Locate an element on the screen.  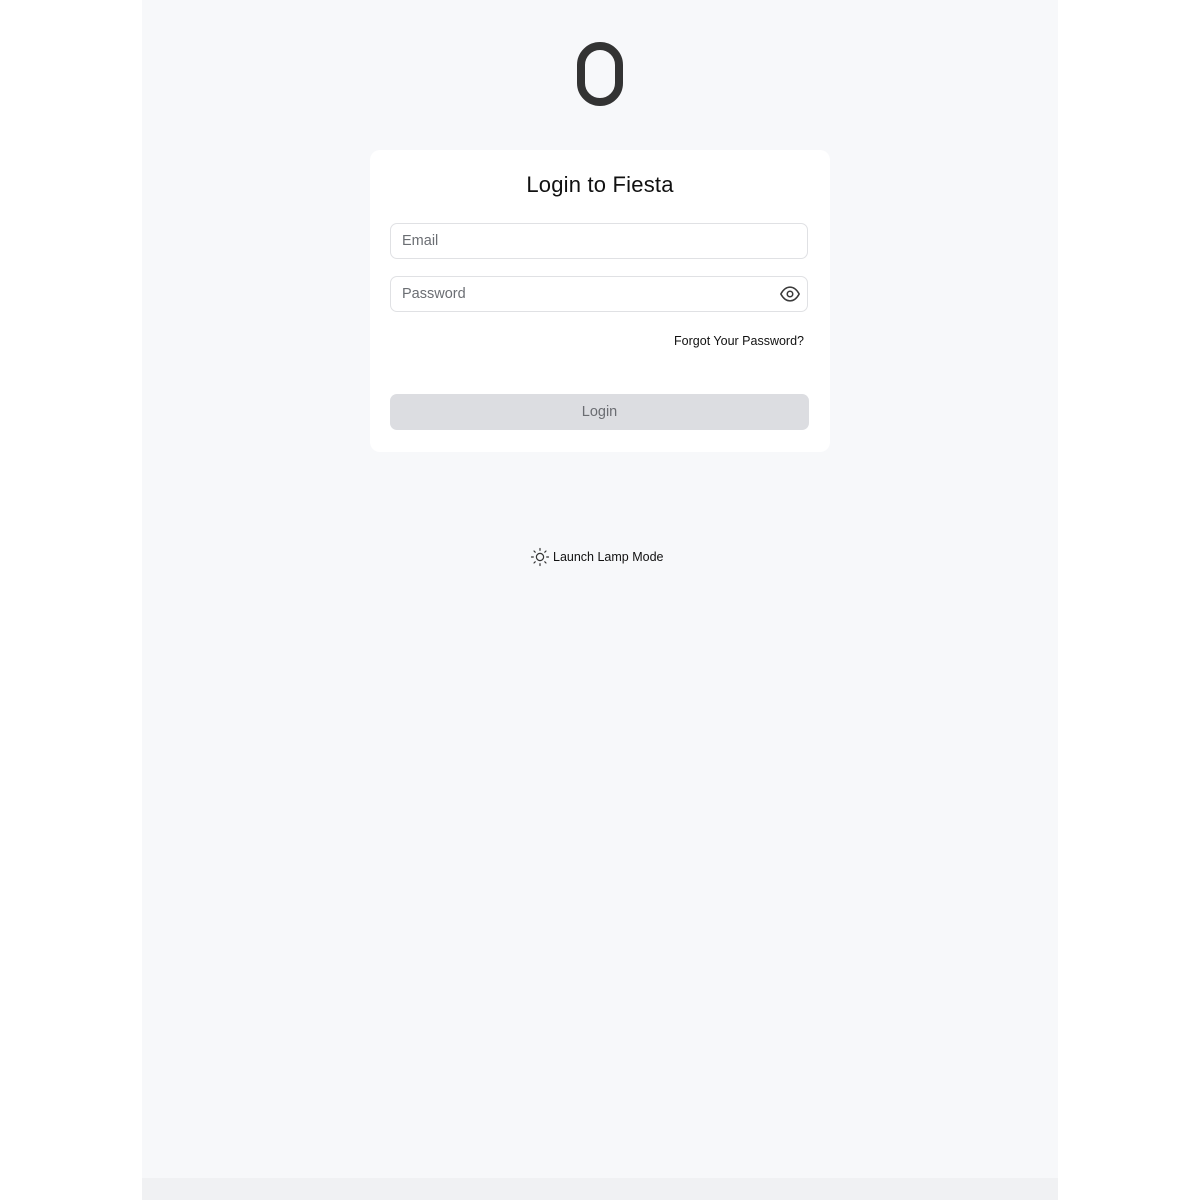
eye-icon is located at coordinates (790, 294).